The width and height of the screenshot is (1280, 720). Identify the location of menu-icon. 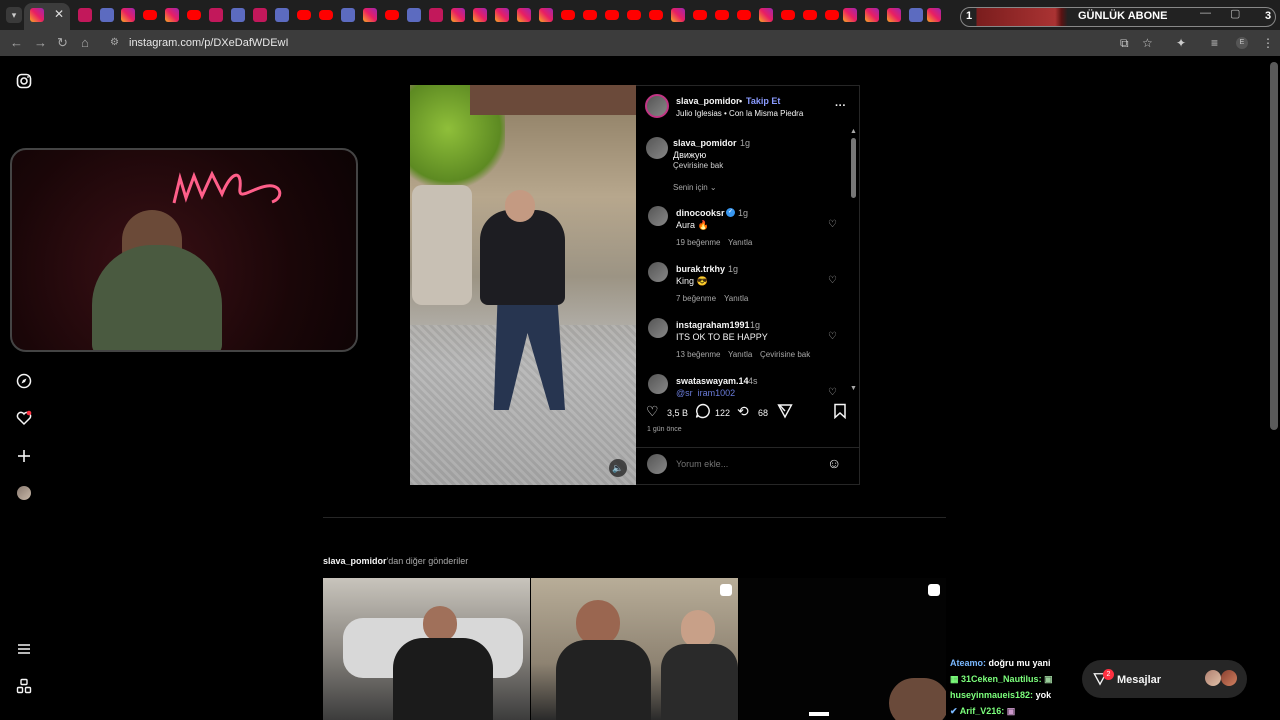
(24, 651).